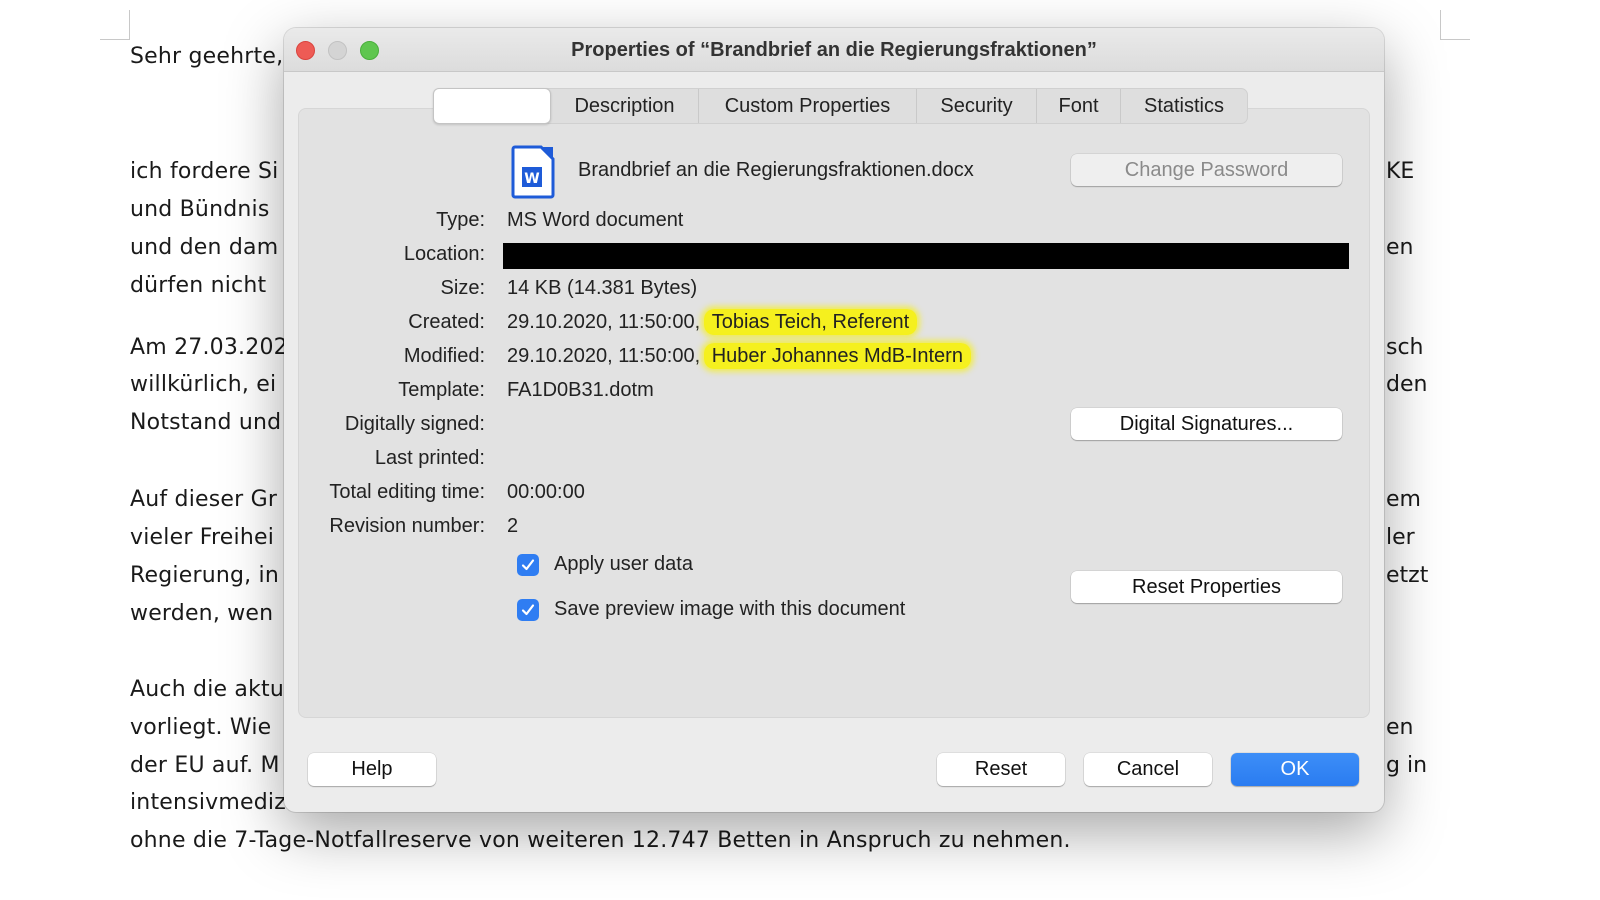 This screenshot has width=1600, height=900. I want to click on doc-text-line: ich fordere Si, so click(204, 171).